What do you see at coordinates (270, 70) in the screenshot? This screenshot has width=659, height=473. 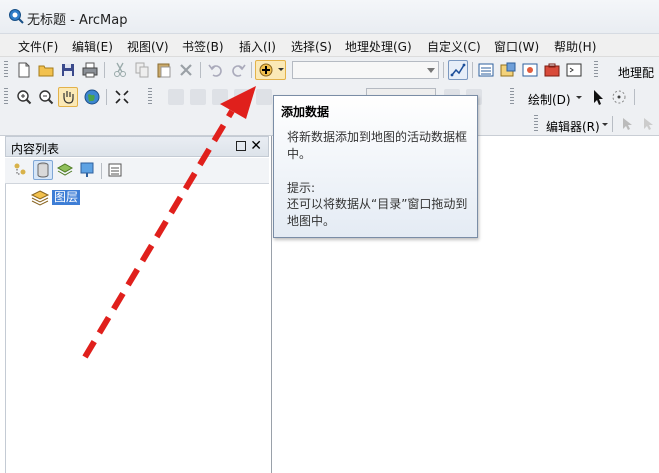 I see `add-data-button` at bounding box center [270, 70].